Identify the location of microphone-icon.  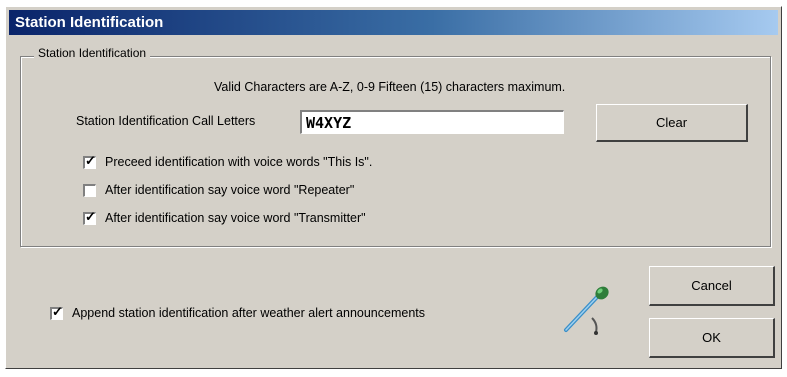
(586, 310).